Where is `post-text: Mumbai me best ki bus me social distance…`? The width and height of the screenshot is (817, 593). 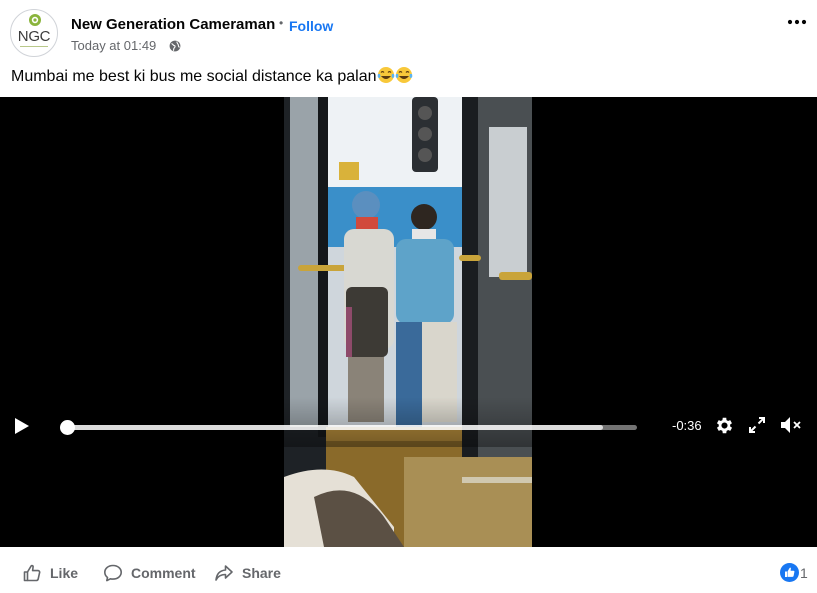
post-text: Mumbai me best ki bus me social distance… is located at coordinates (212, 76).